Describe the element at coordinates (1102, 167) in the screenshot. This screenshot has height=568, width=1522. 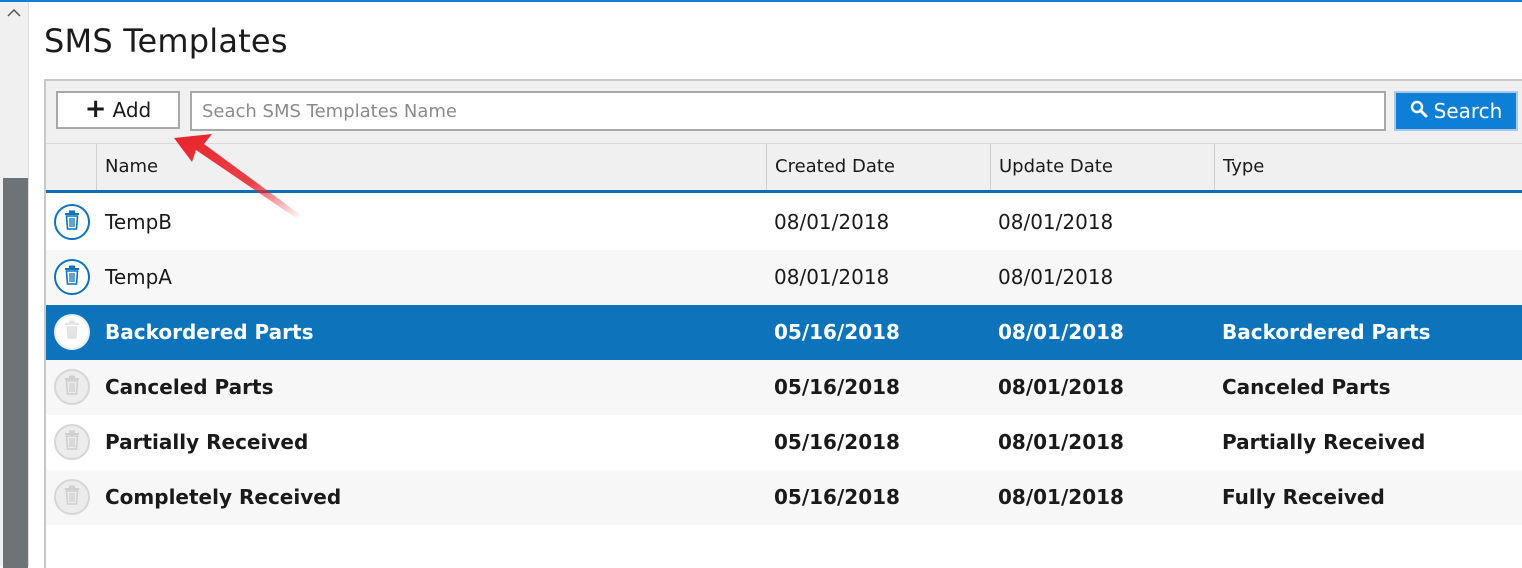
I see `header-update-date: Update Date` at that location.